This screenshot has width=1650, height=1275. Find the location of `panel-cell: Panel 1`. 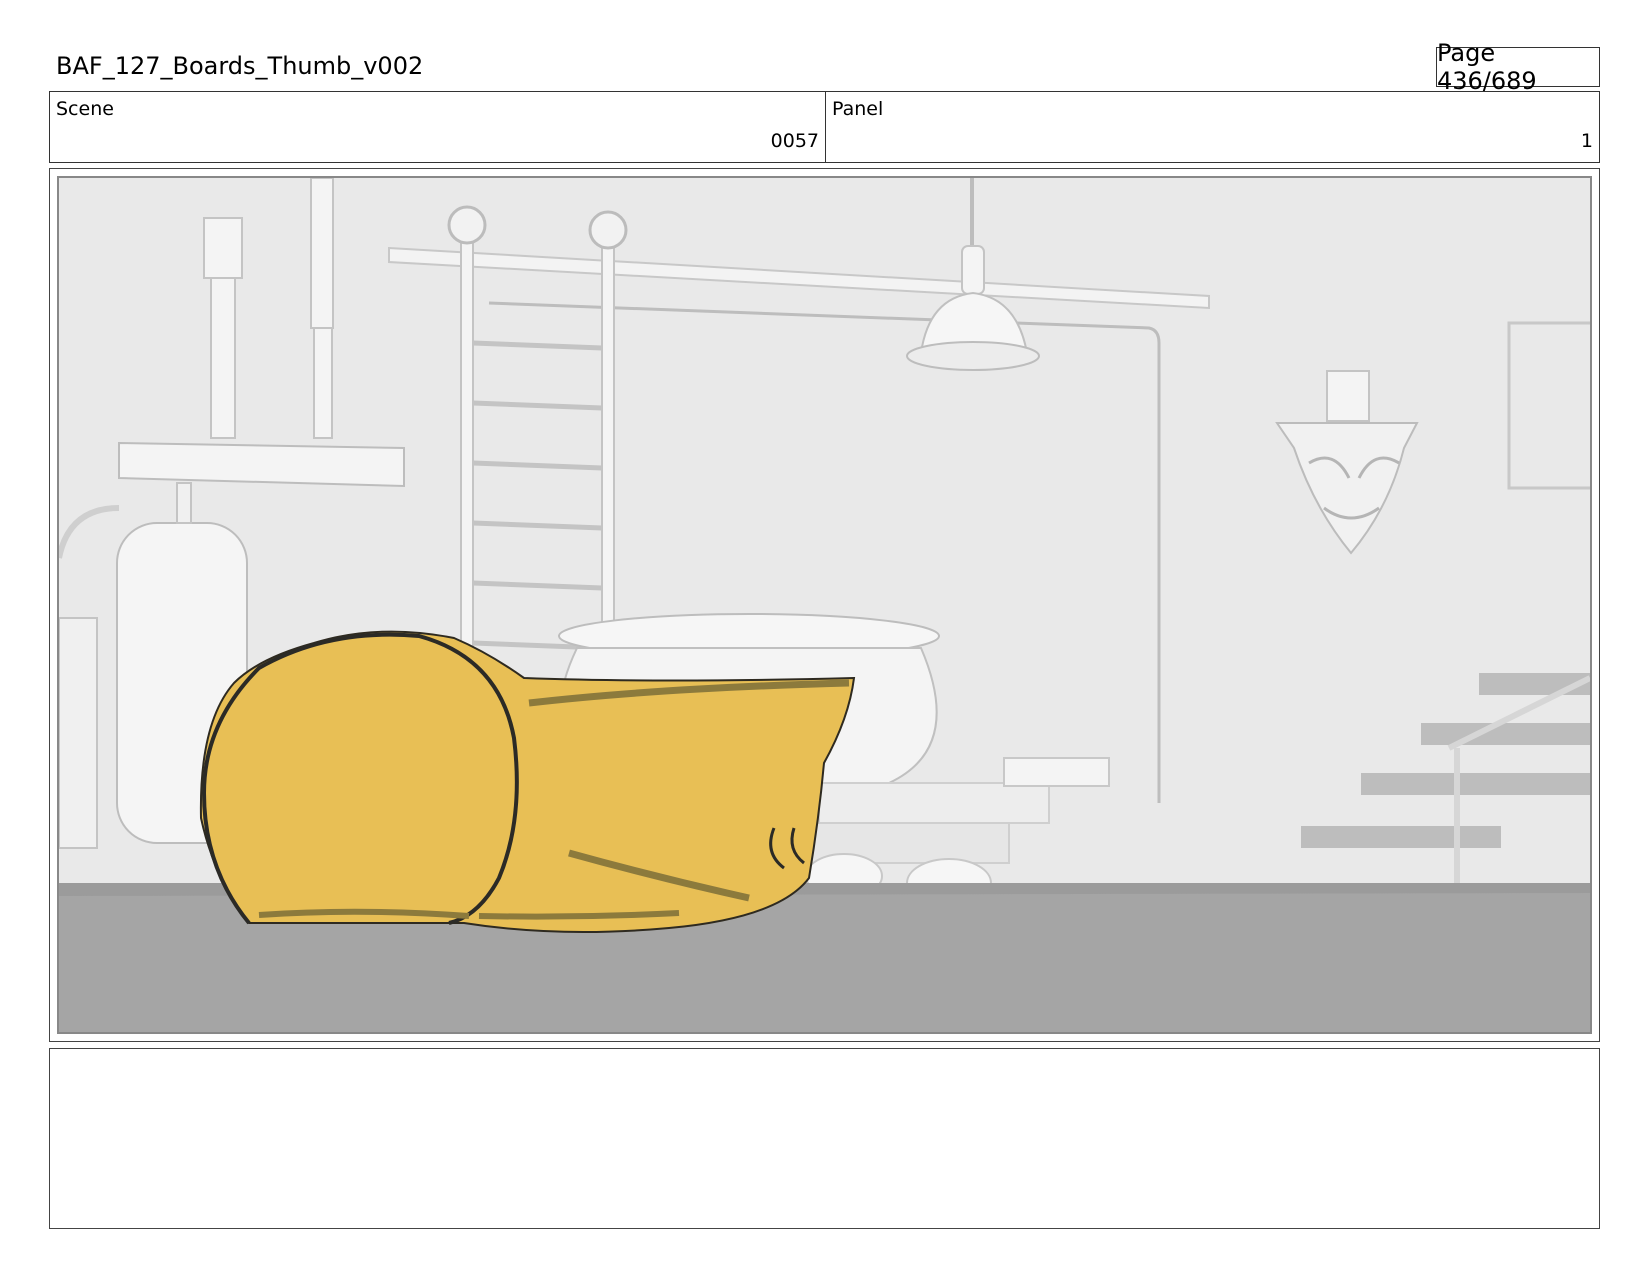

panel-cell: Panel 1 is located at coordinates (1212, 127).